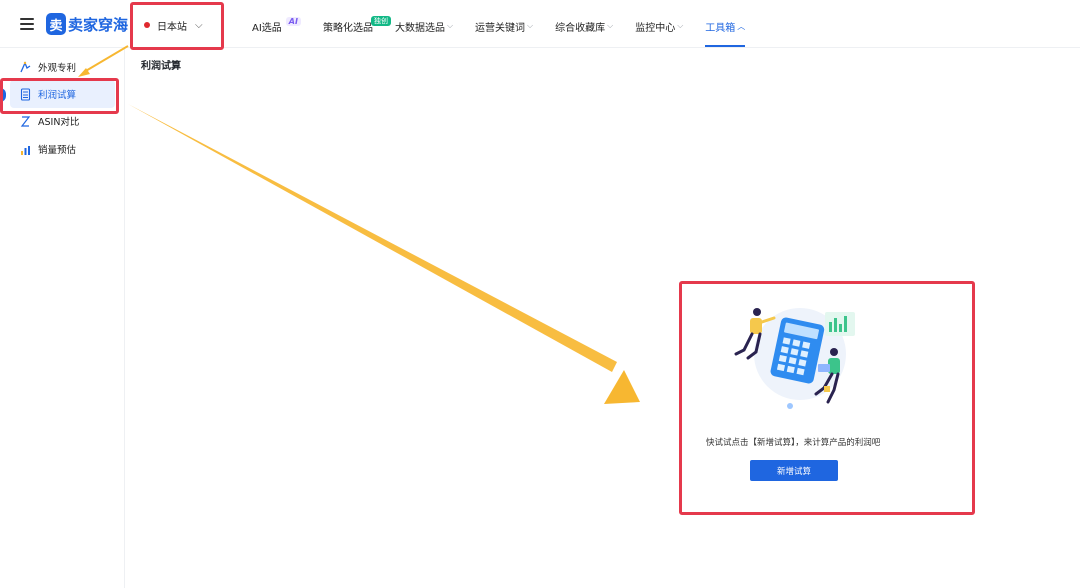 This screenshot has width=1080, height=588. What do you see at coordinates (347, 28) in the screenshot?
I see `nav-label: 策略化选品` at bounding box center [347, 28].